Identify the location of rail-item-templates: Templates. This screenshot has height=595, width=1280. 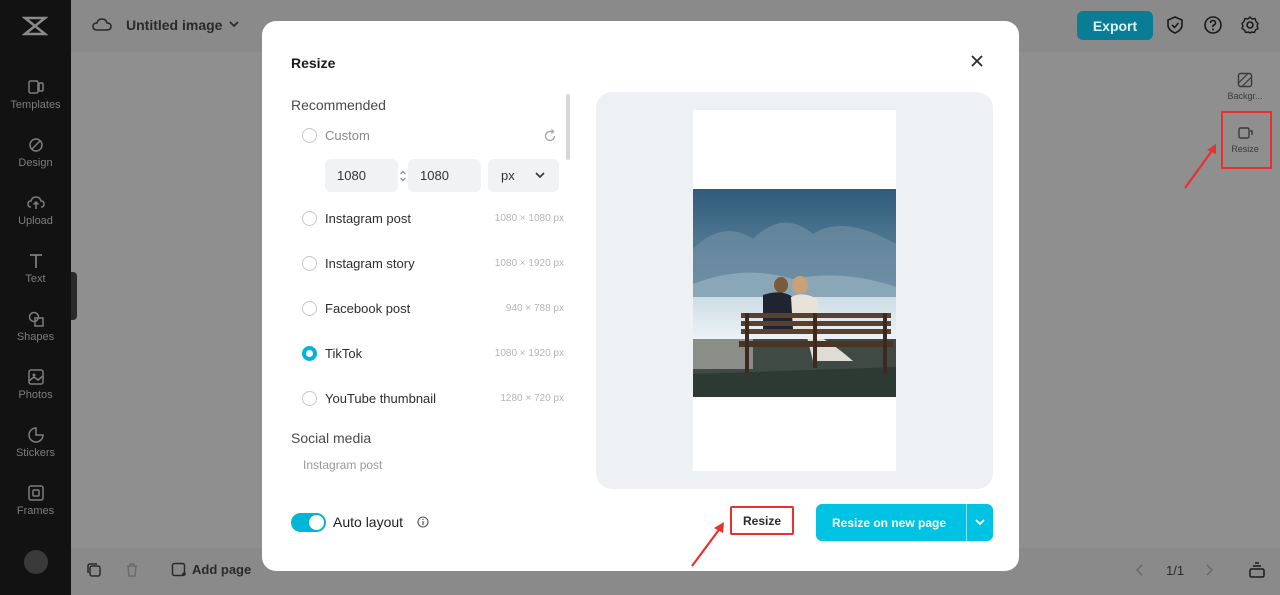
(35, 104).